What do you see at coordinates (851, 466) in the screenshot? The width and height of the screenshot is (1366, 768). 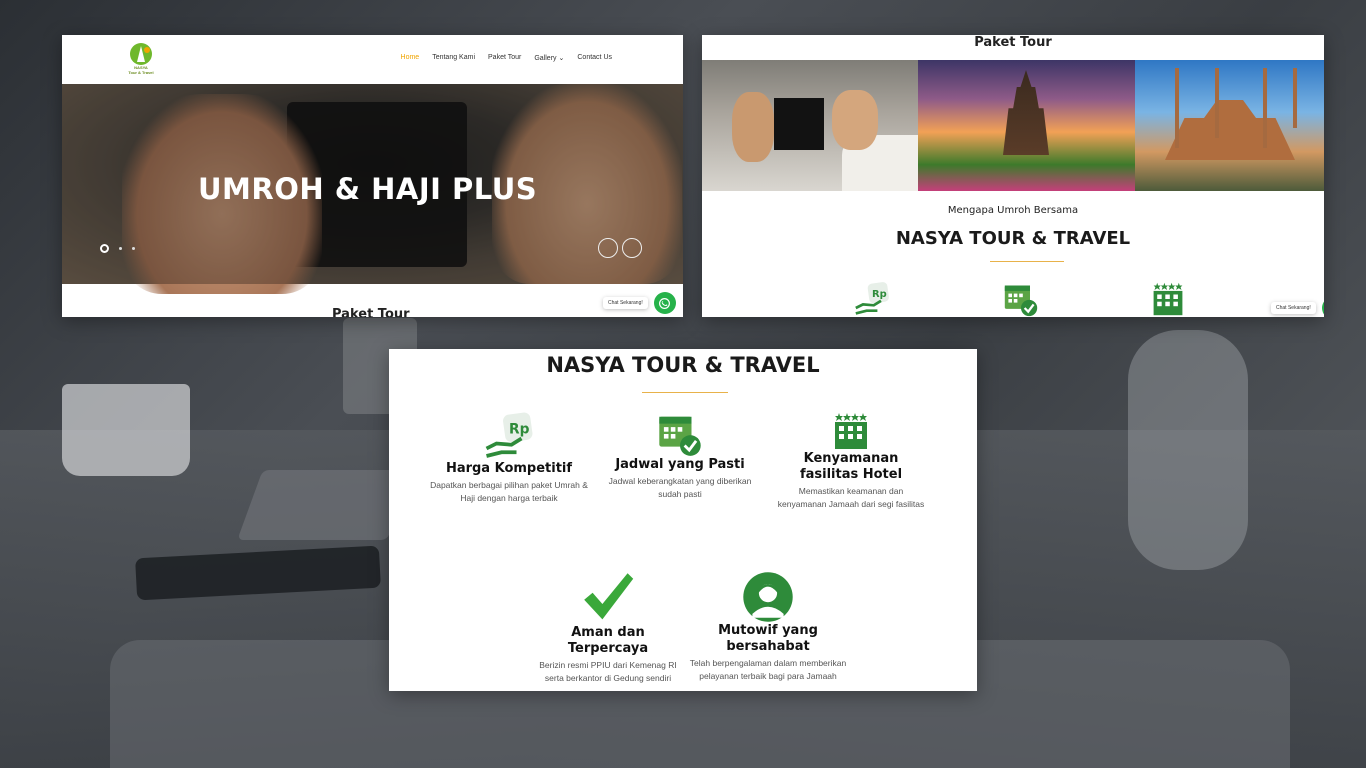 I see `feature-title: Kenyamanan fasilitas Hotel` at bounding box center [851, 466].